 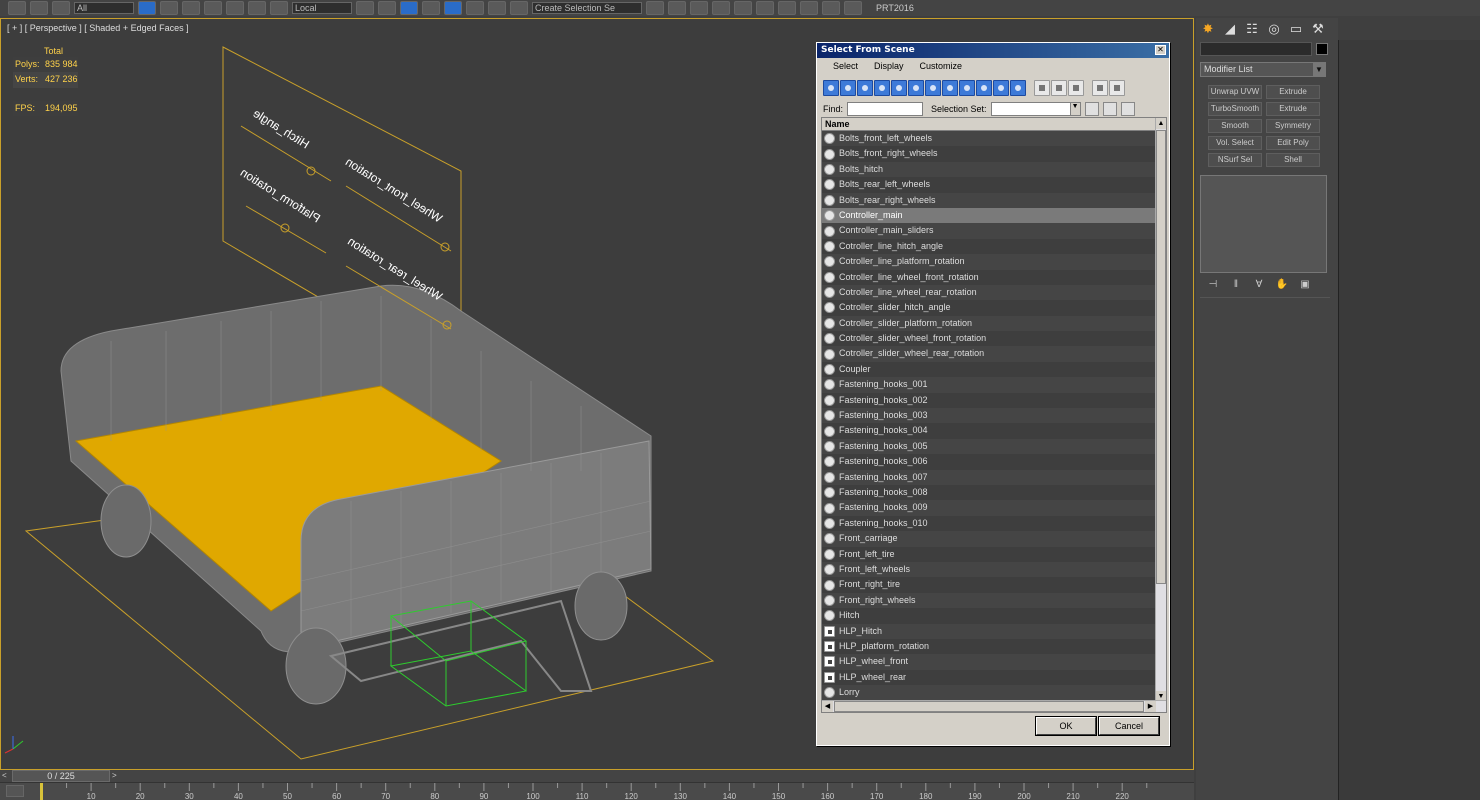 What do you see at coordinates (989, 262) in the screenshot?
I see `list-item: Cotroller_line_platform_rotation` at bounding box center [989, 262].